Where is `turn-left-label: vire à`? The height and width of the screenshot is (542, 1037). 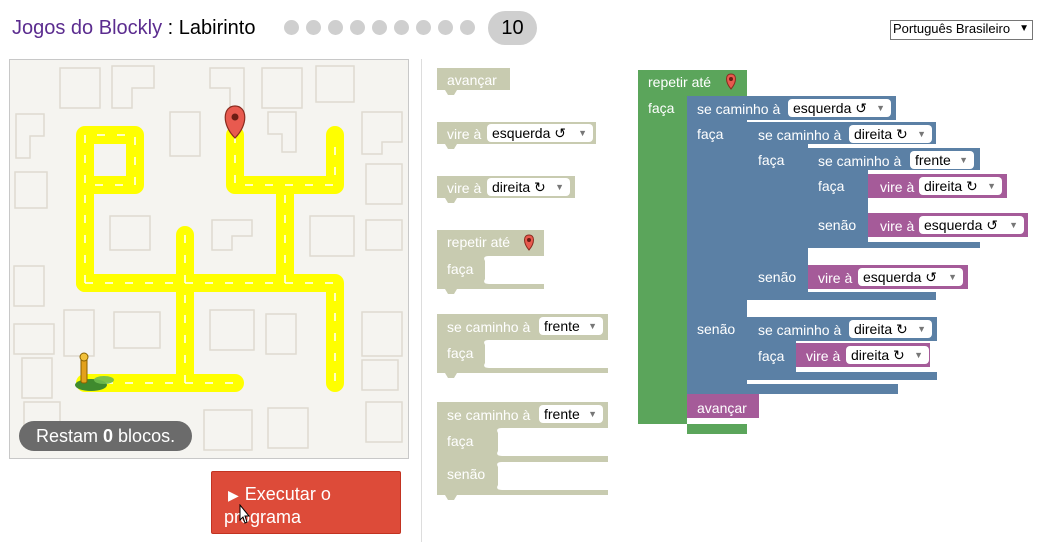 turn-left-label: vire à is located at coordinates (464, 134).